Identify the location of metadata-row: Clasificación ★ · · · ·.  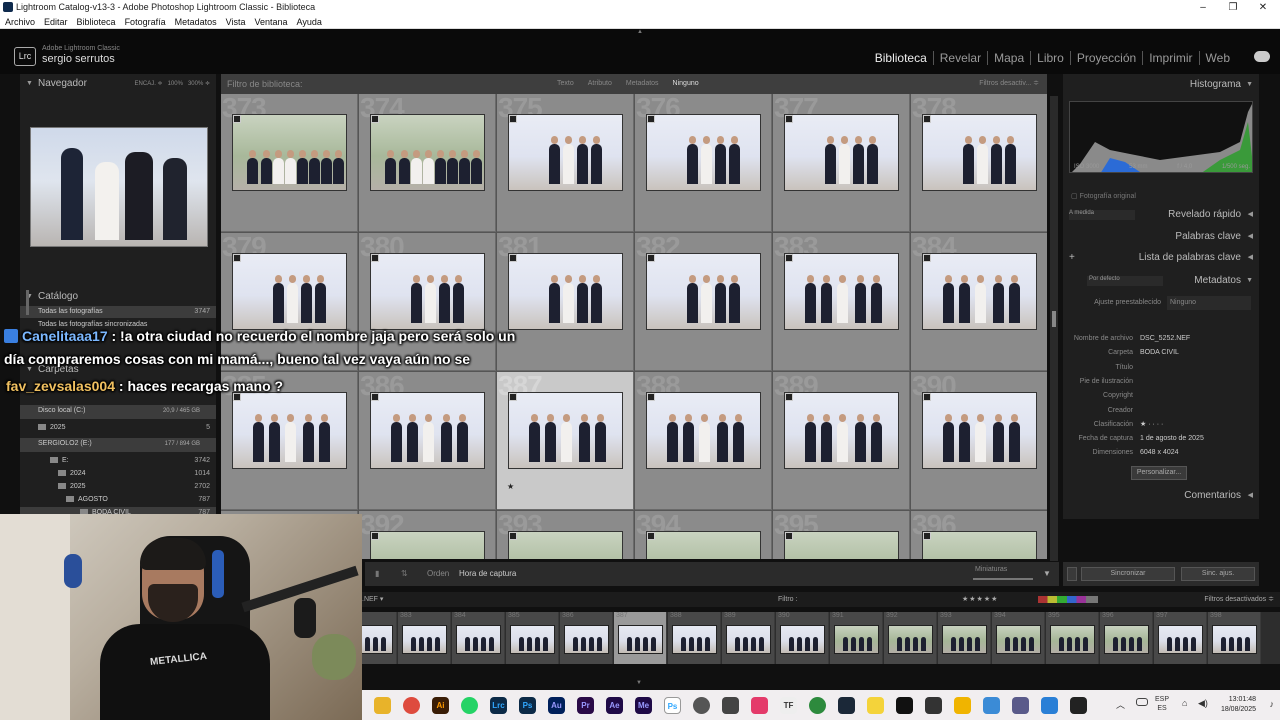
(1161, 425).